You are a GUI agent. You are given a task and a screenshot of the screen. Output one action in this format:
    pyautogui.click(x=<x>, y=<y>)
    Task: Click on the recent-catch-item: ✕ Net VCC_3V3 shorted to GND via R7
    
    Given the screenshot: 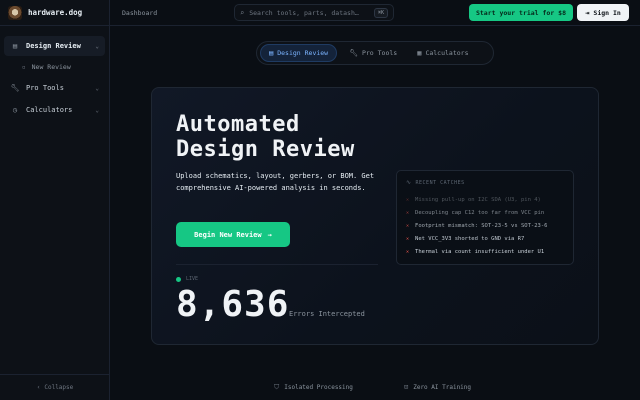 What is the action you would take?
    pyautogui.click(x=485, y=238)
    